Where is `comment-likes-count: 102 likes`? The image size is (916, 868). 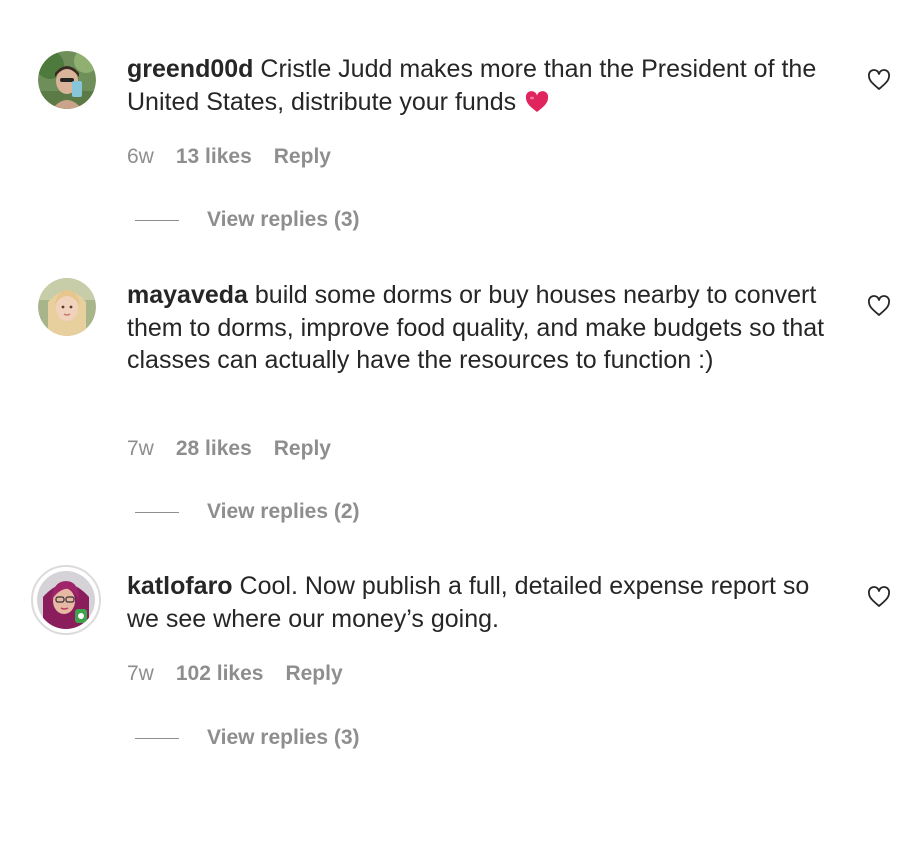 comment-likes-count: 102 likes is located at coordinates (220, 674).